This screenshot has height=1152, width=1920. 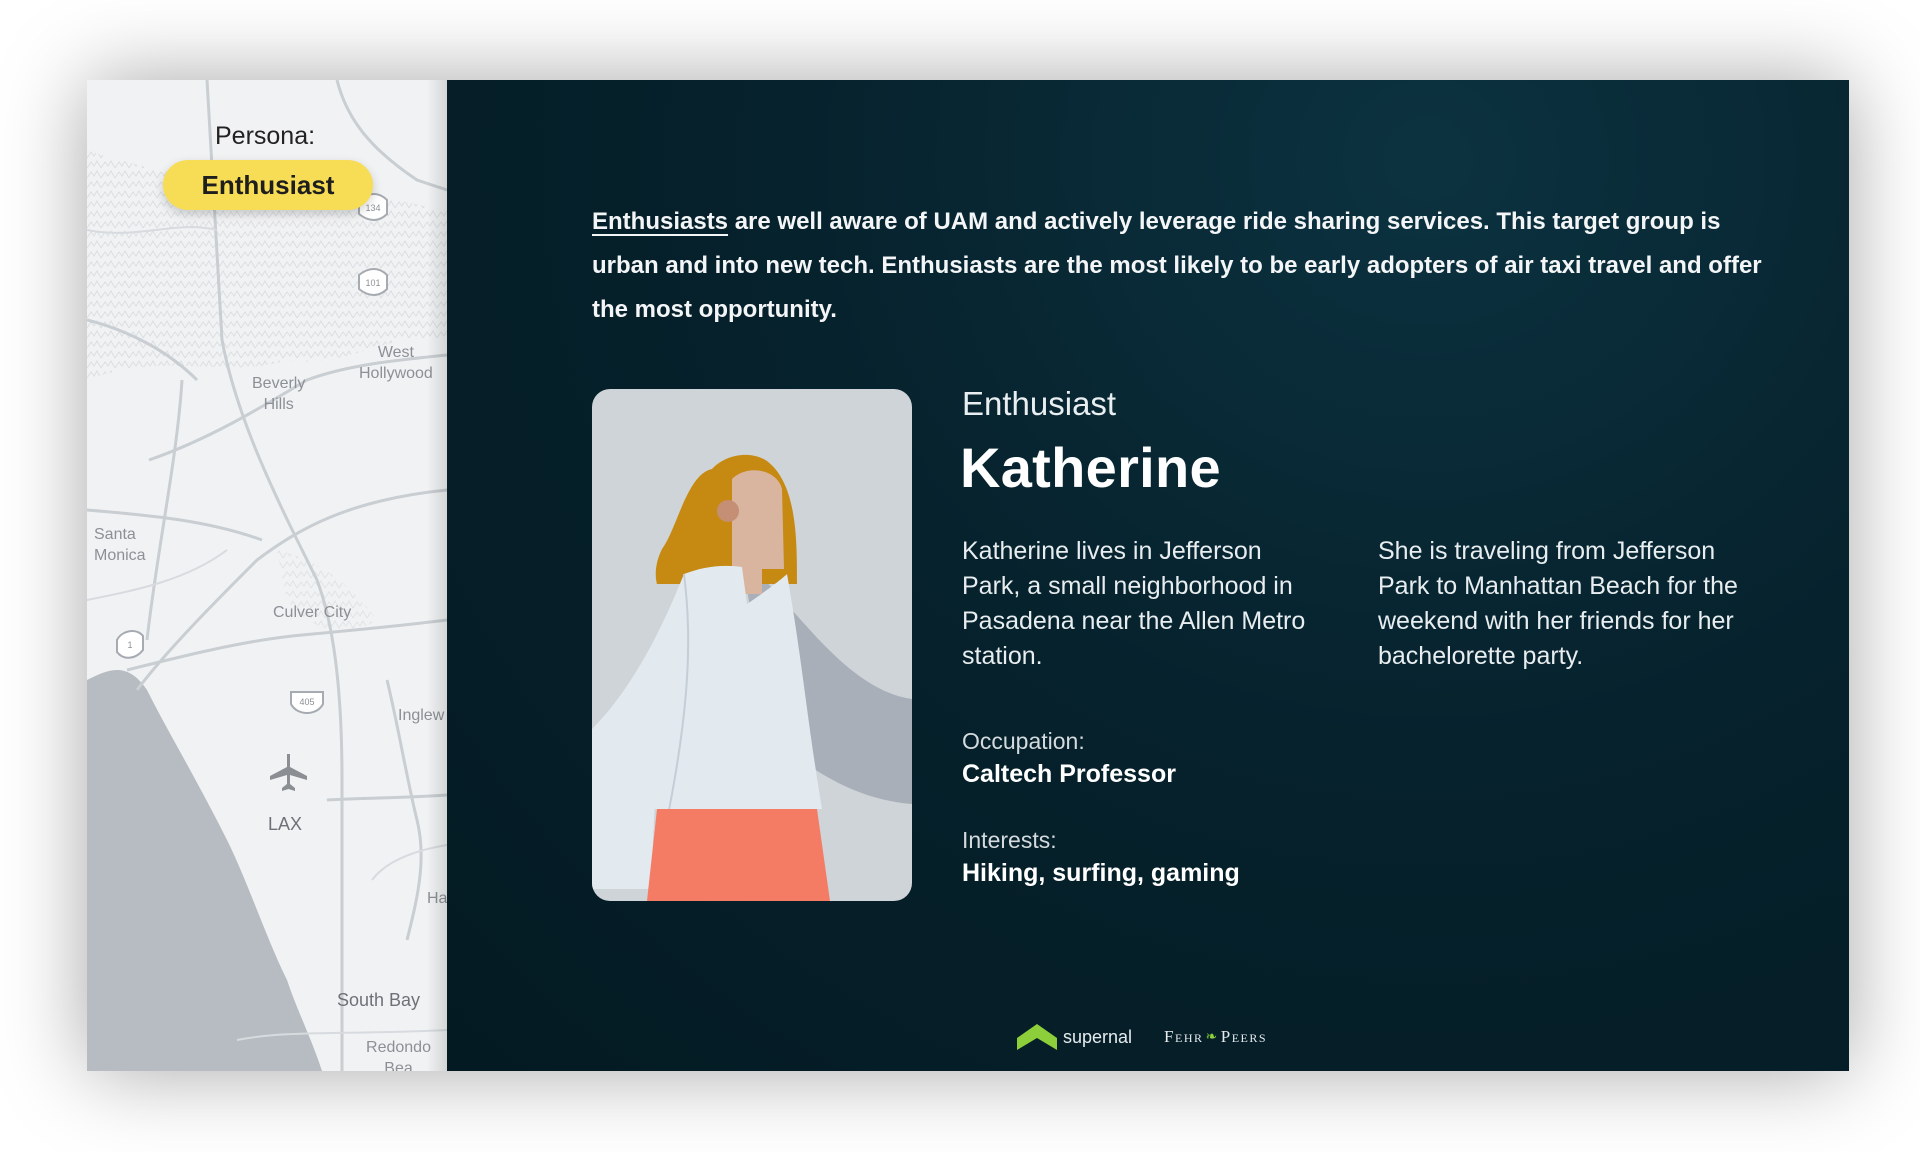 I want to click on svg-text: 1, so click(x=129, y=645).